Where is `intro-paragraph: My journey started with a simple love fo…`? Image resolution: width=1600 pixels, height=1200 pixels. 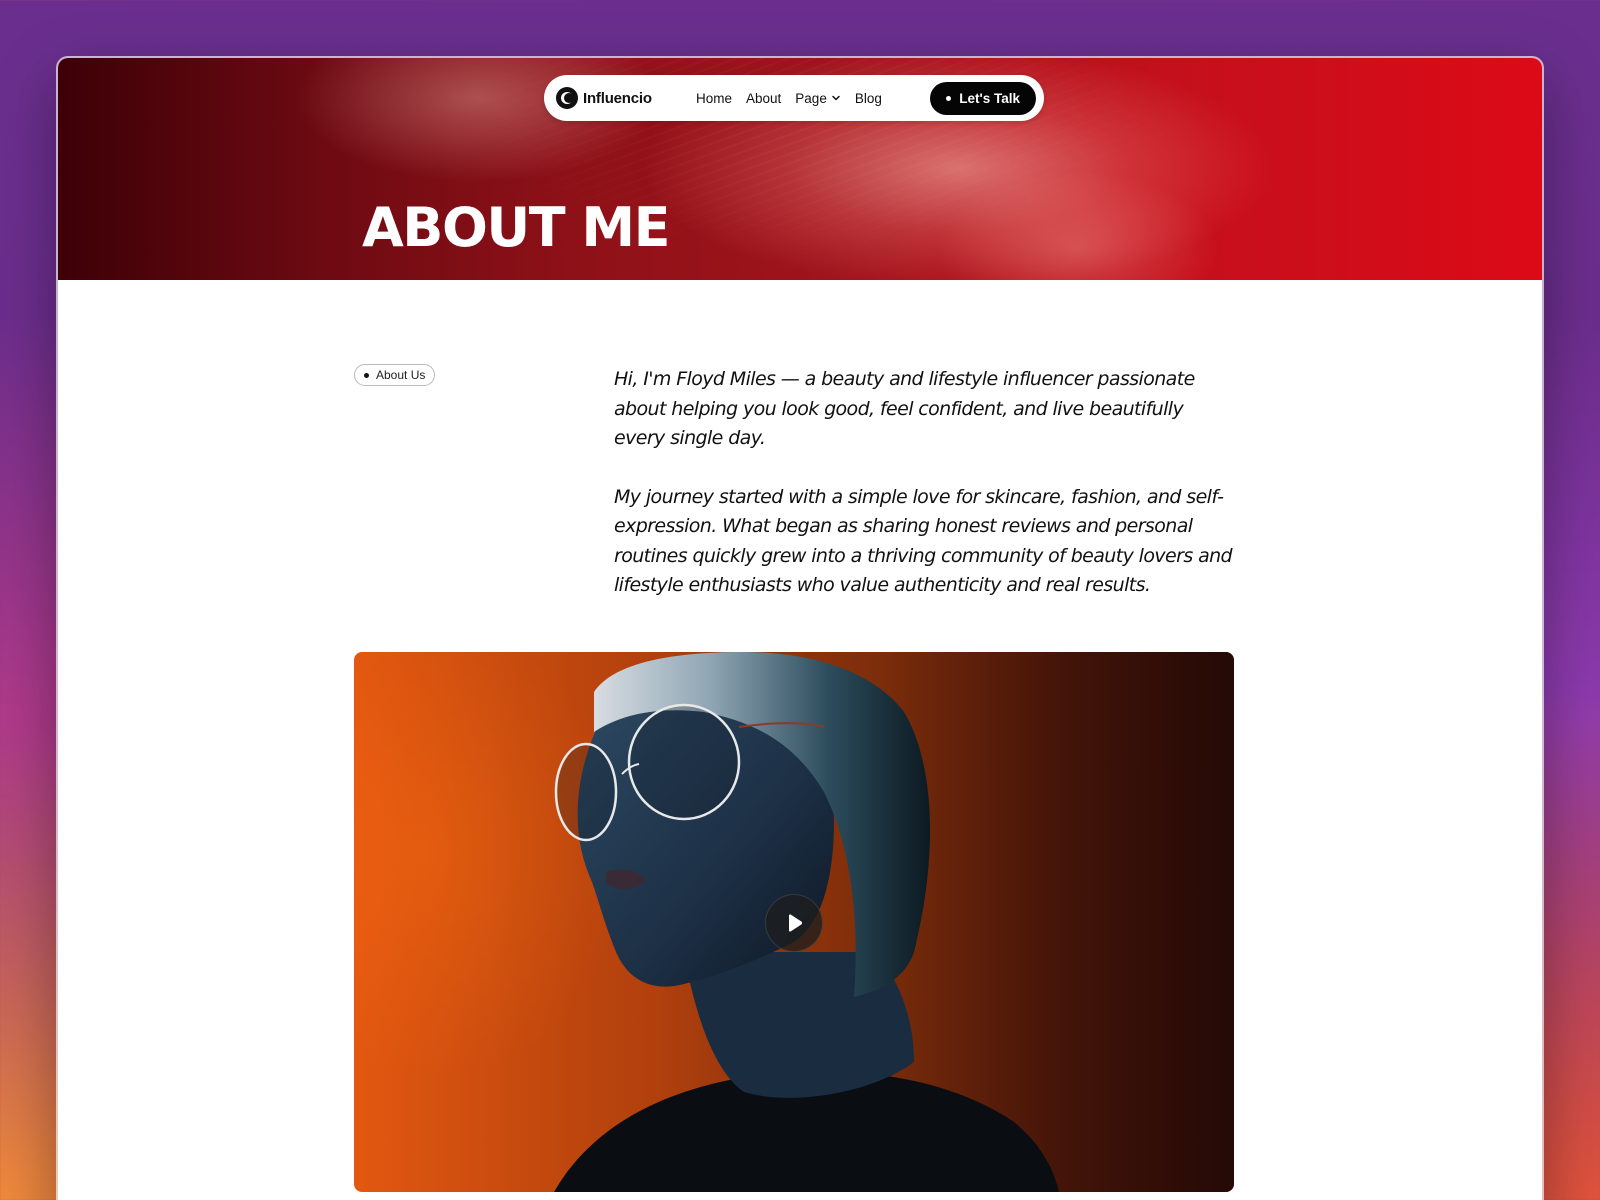
intro-paragraph: My journey started with a simple love fo… is located at coordinates (923, 541).